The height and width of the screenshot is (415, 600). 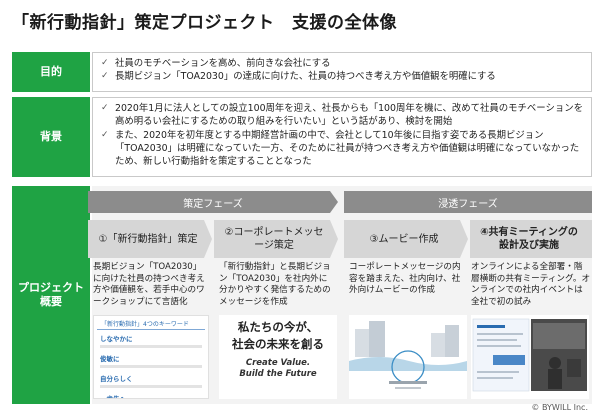 I want to click on copyright-text: © BYWILL Inc., so click(x=559, y=407).